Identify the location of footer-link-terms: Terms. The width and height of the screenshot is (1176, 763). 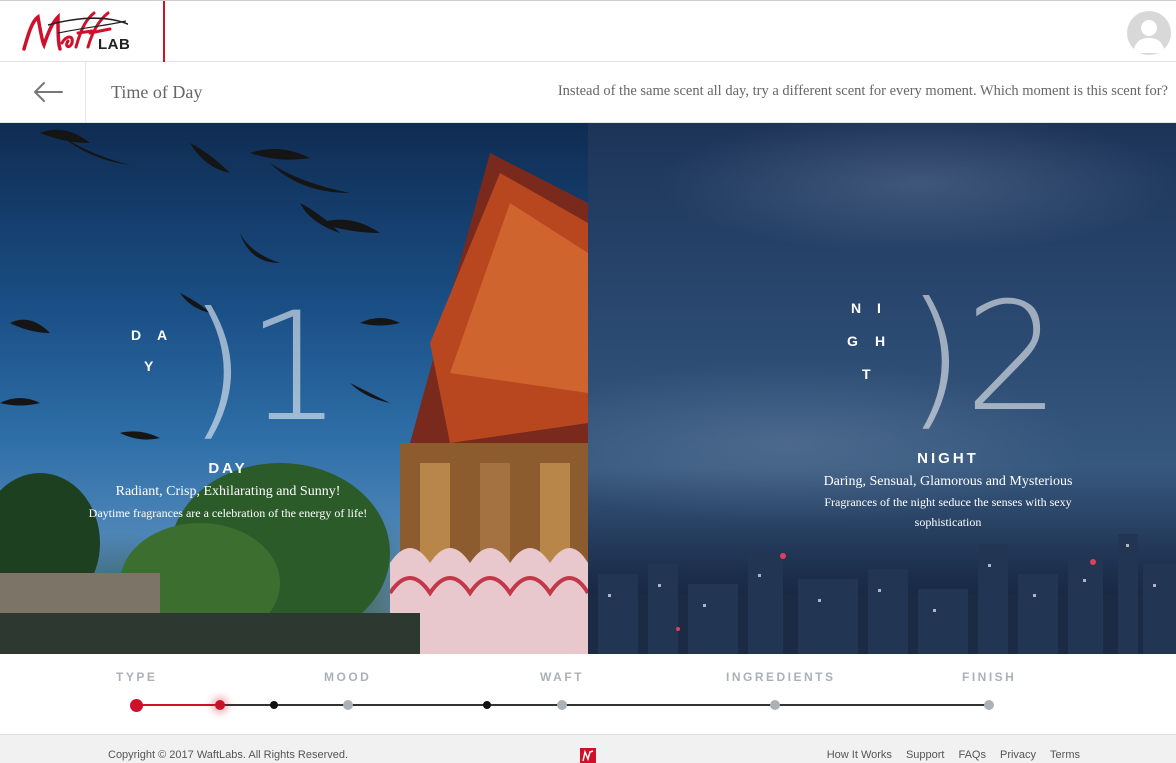
(1065, 755).